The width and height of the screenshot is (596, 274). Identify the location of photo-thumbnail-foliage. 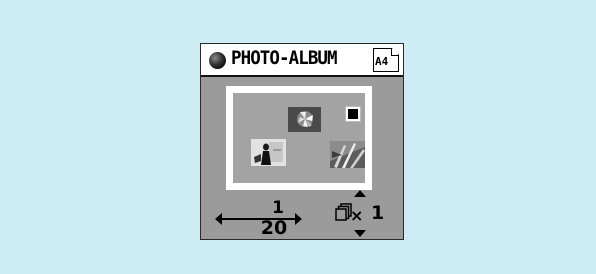
(347, 154).